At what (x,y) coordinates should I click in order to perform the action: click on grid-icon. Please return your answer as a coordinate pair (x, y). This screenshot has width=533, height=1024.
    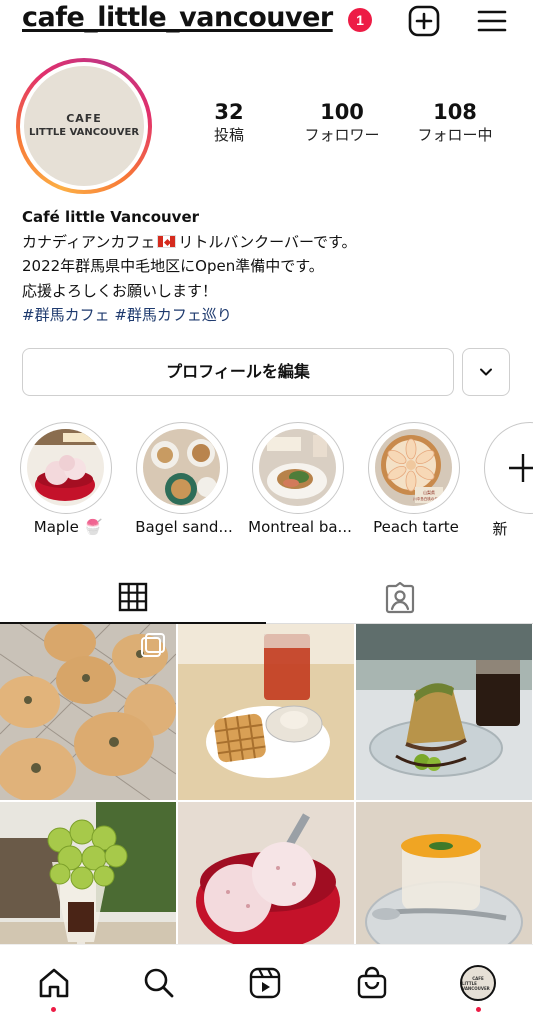
    Looking at the image, I should click on (133, 597).